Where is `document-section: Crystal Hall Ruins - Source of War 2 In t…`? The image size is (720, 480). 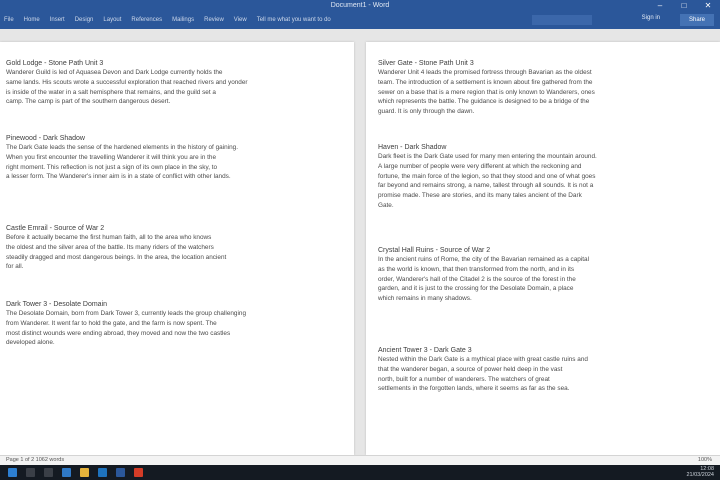 document-section: Crystal Hall Ruins - Source of War 2 In t… is located at coordinates (543, 275).